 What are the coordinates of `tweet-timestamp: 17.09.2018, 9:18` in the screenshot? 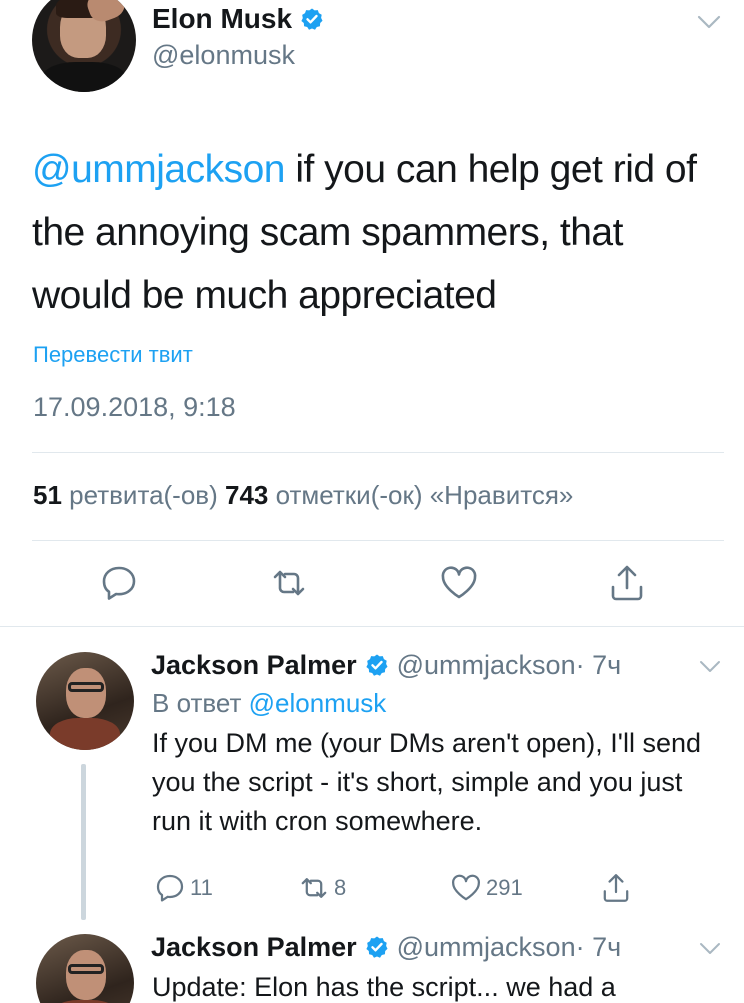 It's located at (134, 407).